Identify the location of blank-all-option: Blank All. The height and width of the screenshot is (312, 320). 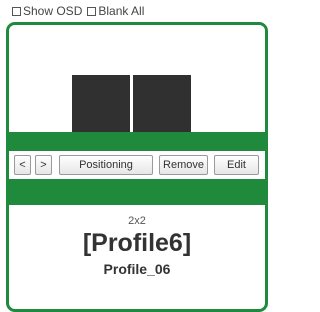
(115, 11).